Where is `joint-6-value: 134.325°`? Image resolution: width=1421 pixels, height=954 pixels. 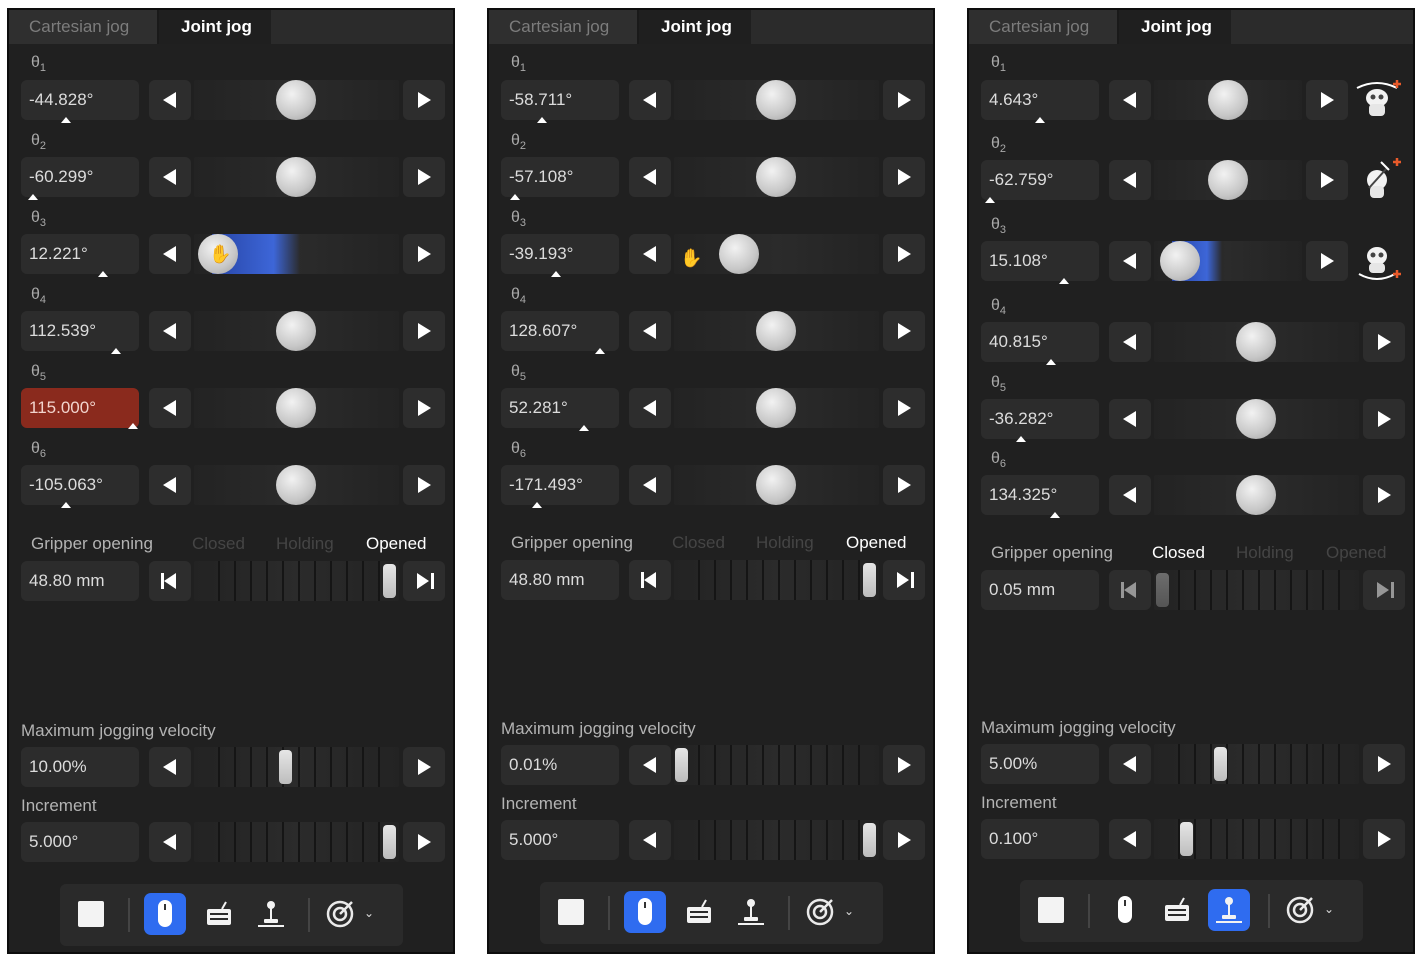 joint-6-value: 134.325° is located at coordinates (1040, 495).